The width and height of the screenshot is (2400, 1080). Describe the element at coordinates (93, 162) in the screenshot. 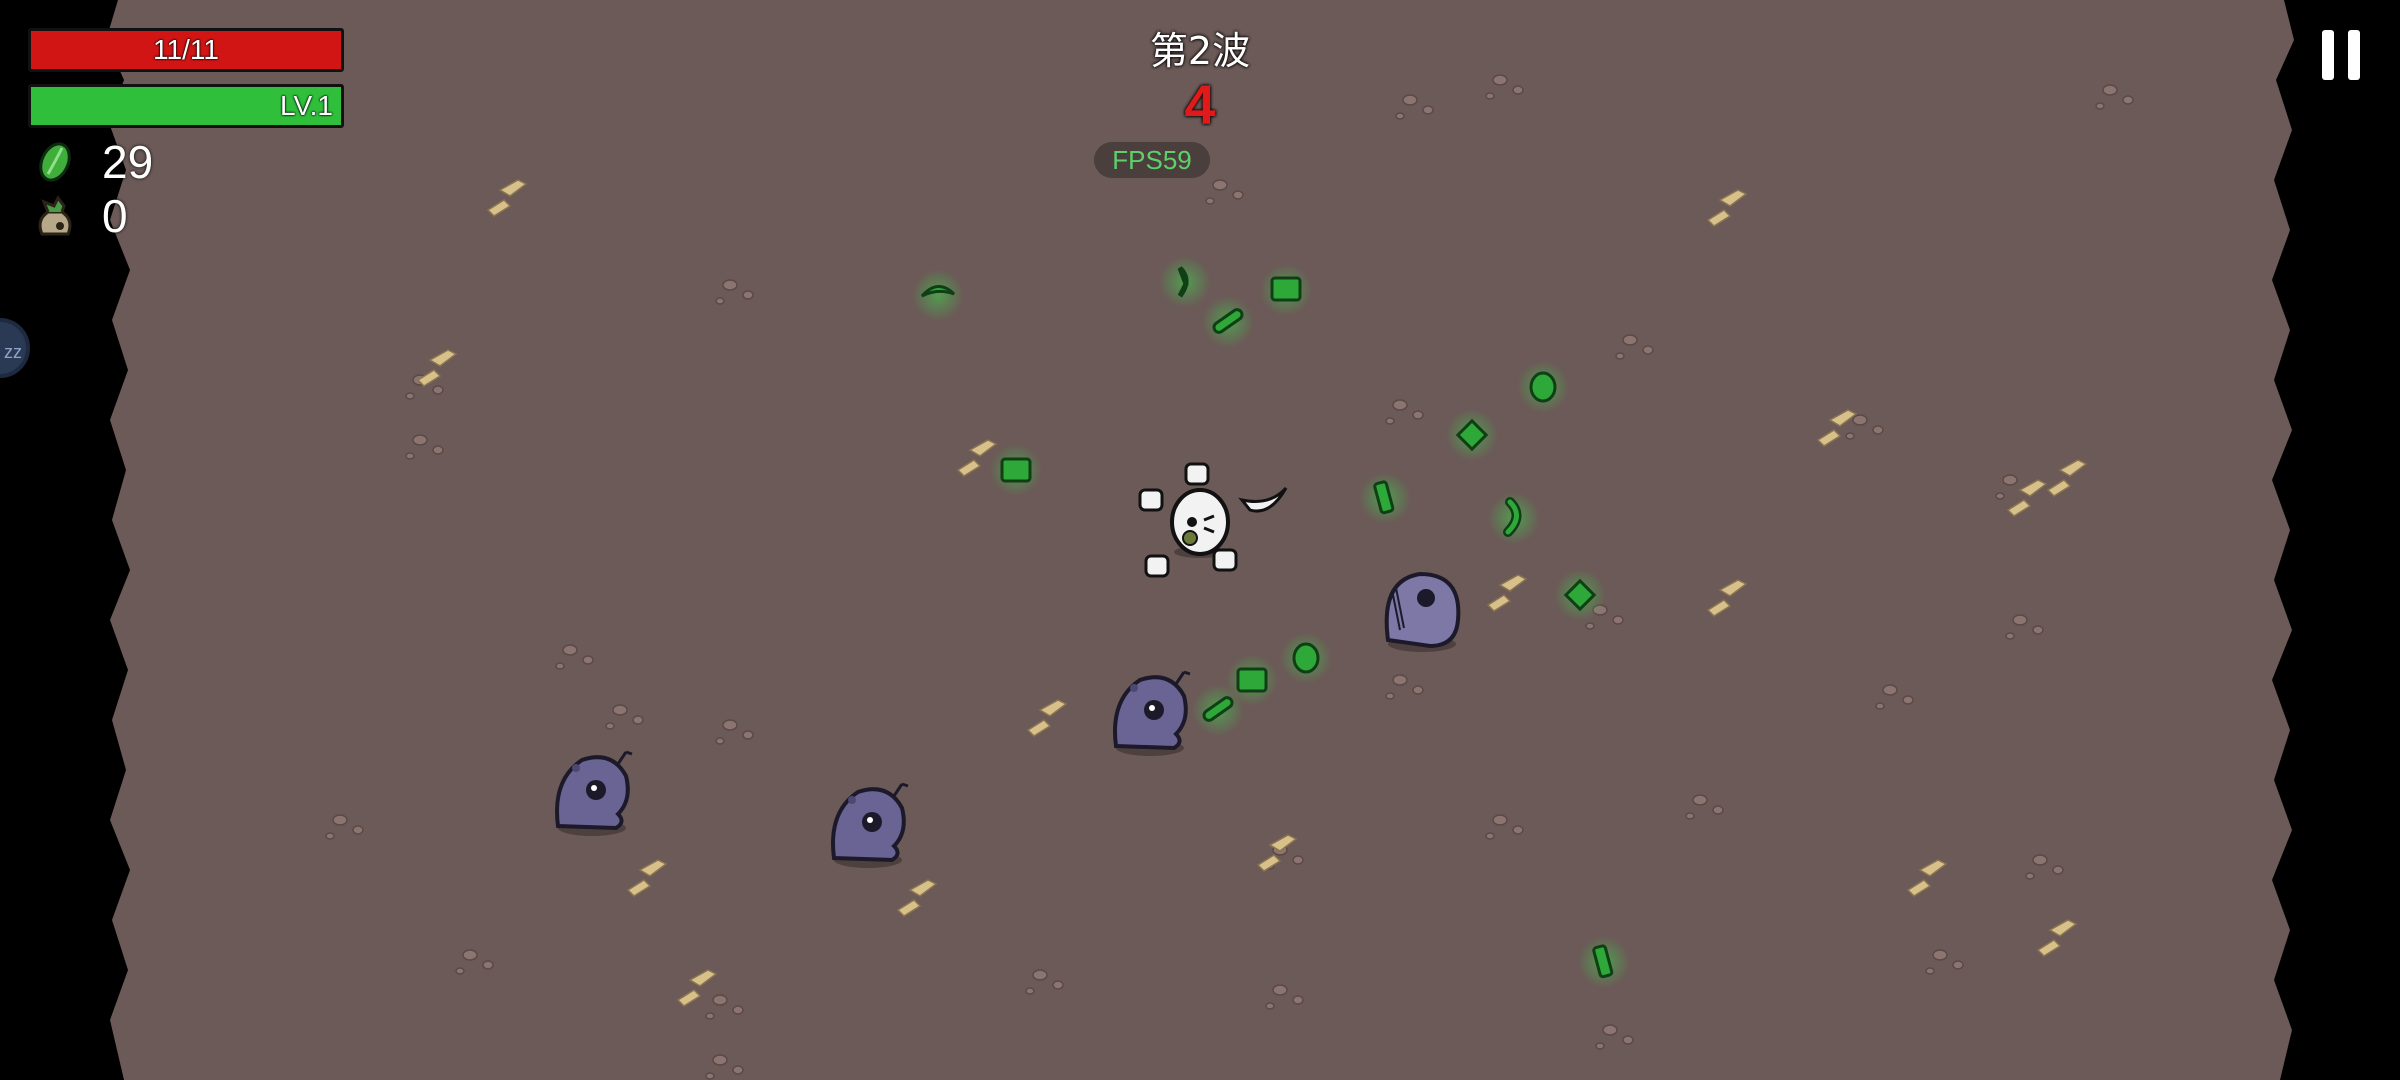

I see `materials-counter: 29` at that location.